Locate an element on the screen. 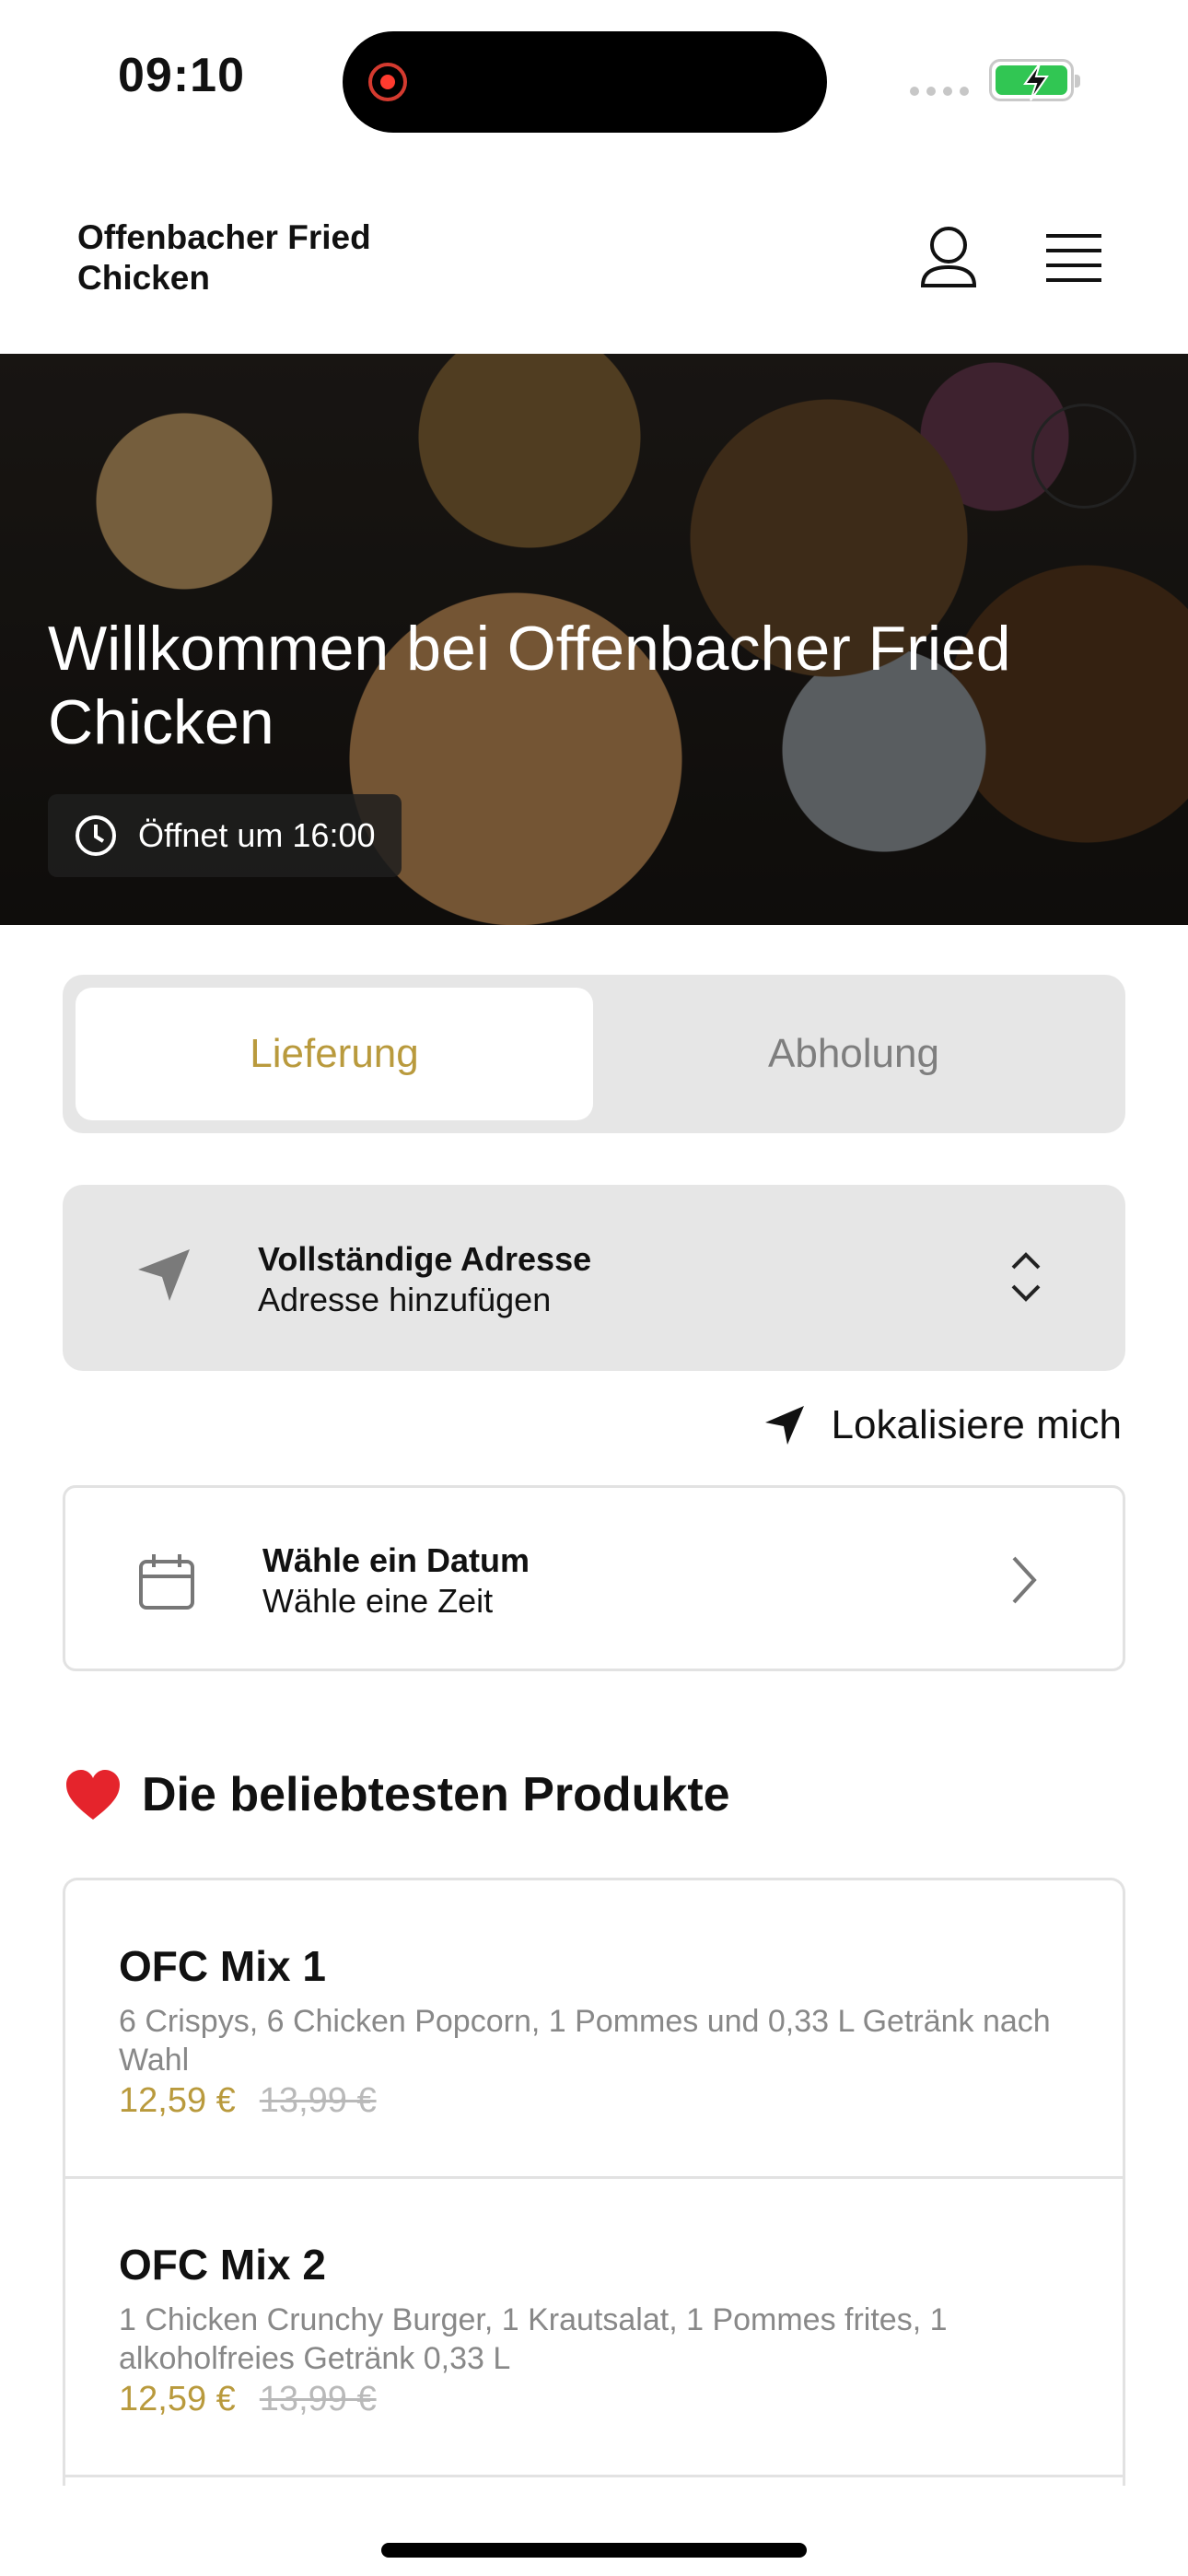  opening-text: Öffnet um 16:00 is located at coordinates (257, 835).